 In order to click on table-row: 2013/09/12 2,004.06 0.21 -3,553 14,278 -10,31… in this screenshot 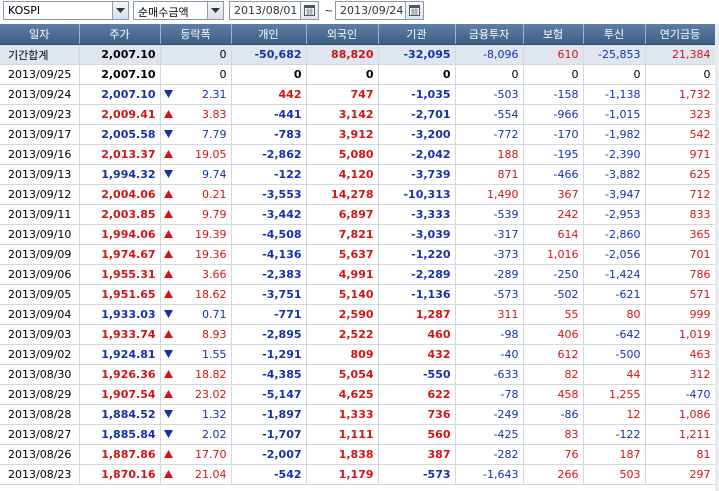, I will do `click(358, 194)`.